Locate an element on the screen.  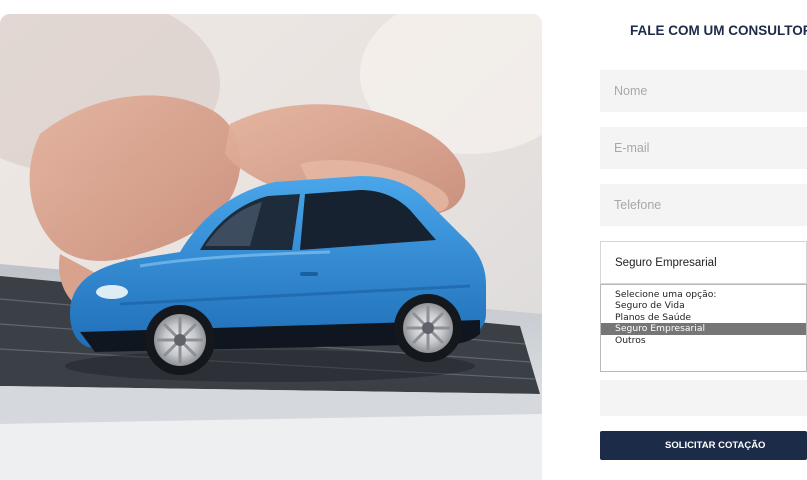
message-field is located at coordinates (703, 398).